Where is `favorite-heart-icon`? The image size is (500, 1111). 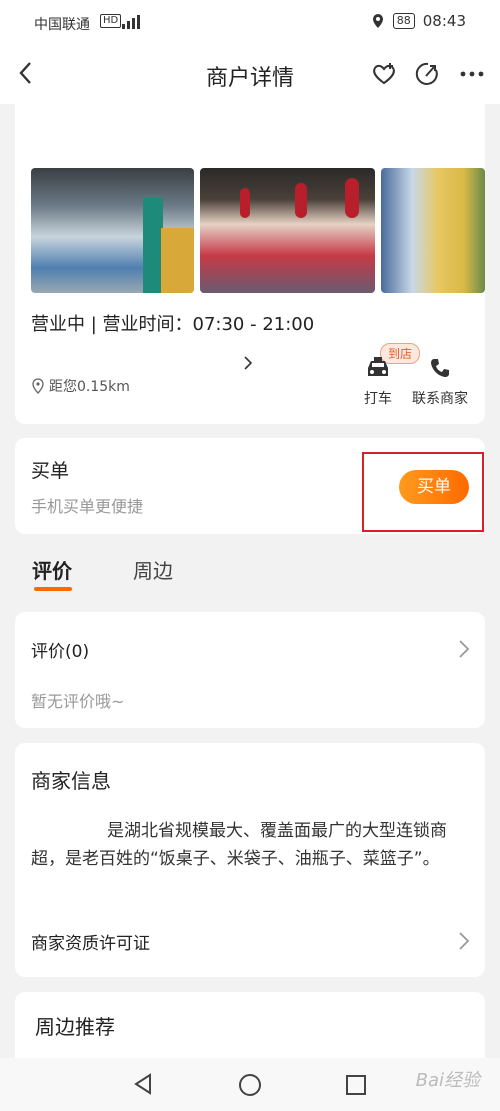
favorite-heart-icon is located at coordinates (384, 74).